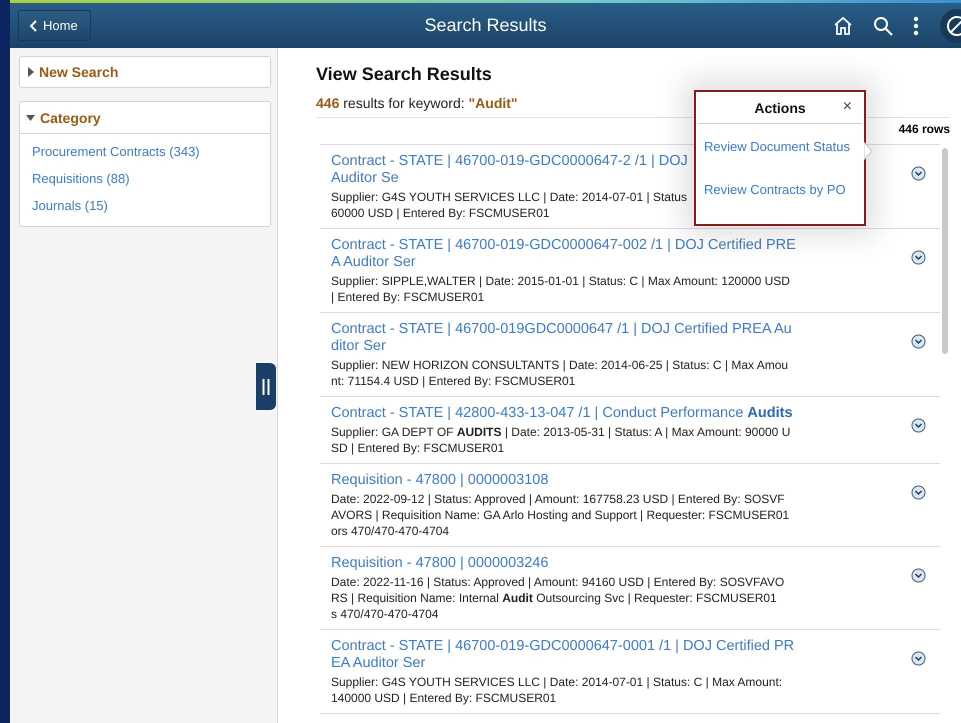  Describe the element at coordinates (562, 655) in the screenshot. I see `result-link: Contract - STATE | 46700-019-GDC0000647-0001 /1 | DOJ Certified PR EA Auditor Ser` at that location.